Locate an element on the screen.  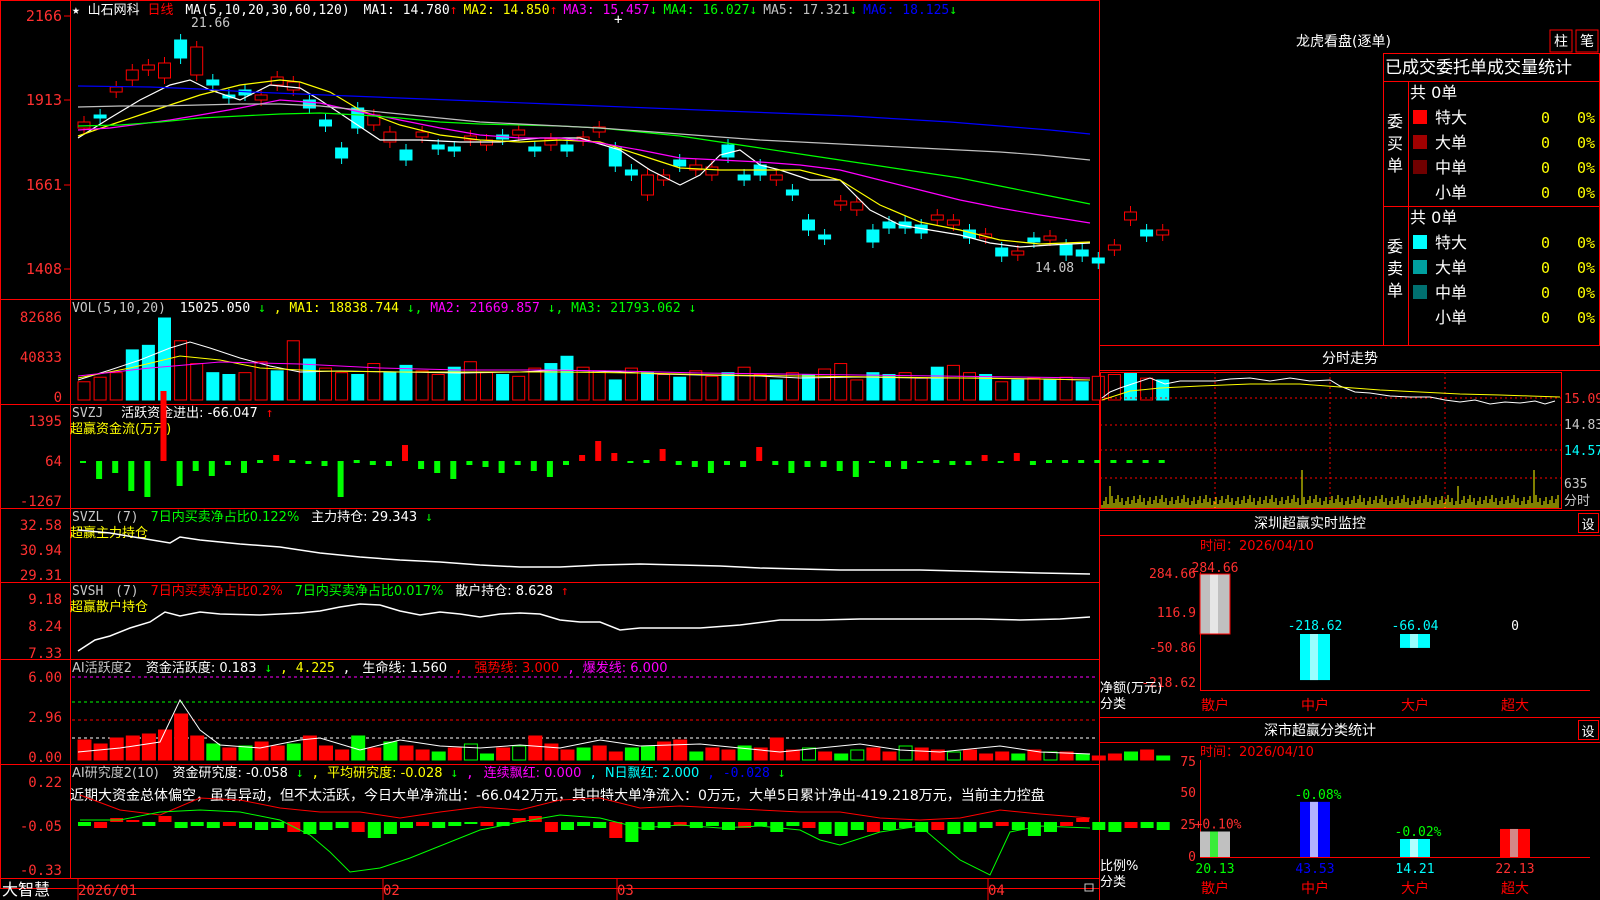
sz-monitor-axis: 284.66 116.9 -50.86 -218.62 is located at coordinates (1168, 629).